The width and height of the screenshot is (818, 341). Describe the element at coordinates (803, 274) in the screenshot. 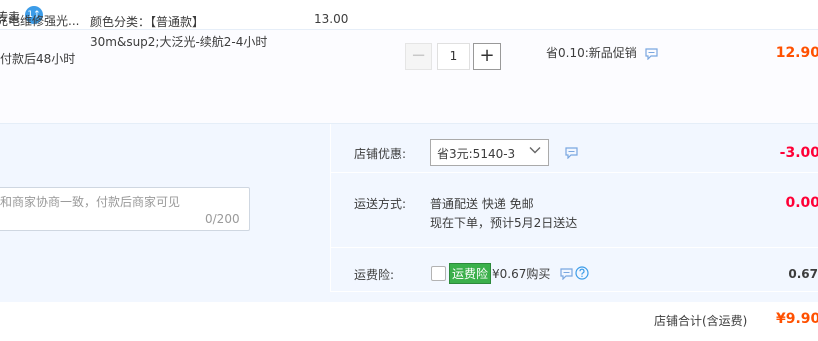

I see `insurance-amount: 0.67` at that location.